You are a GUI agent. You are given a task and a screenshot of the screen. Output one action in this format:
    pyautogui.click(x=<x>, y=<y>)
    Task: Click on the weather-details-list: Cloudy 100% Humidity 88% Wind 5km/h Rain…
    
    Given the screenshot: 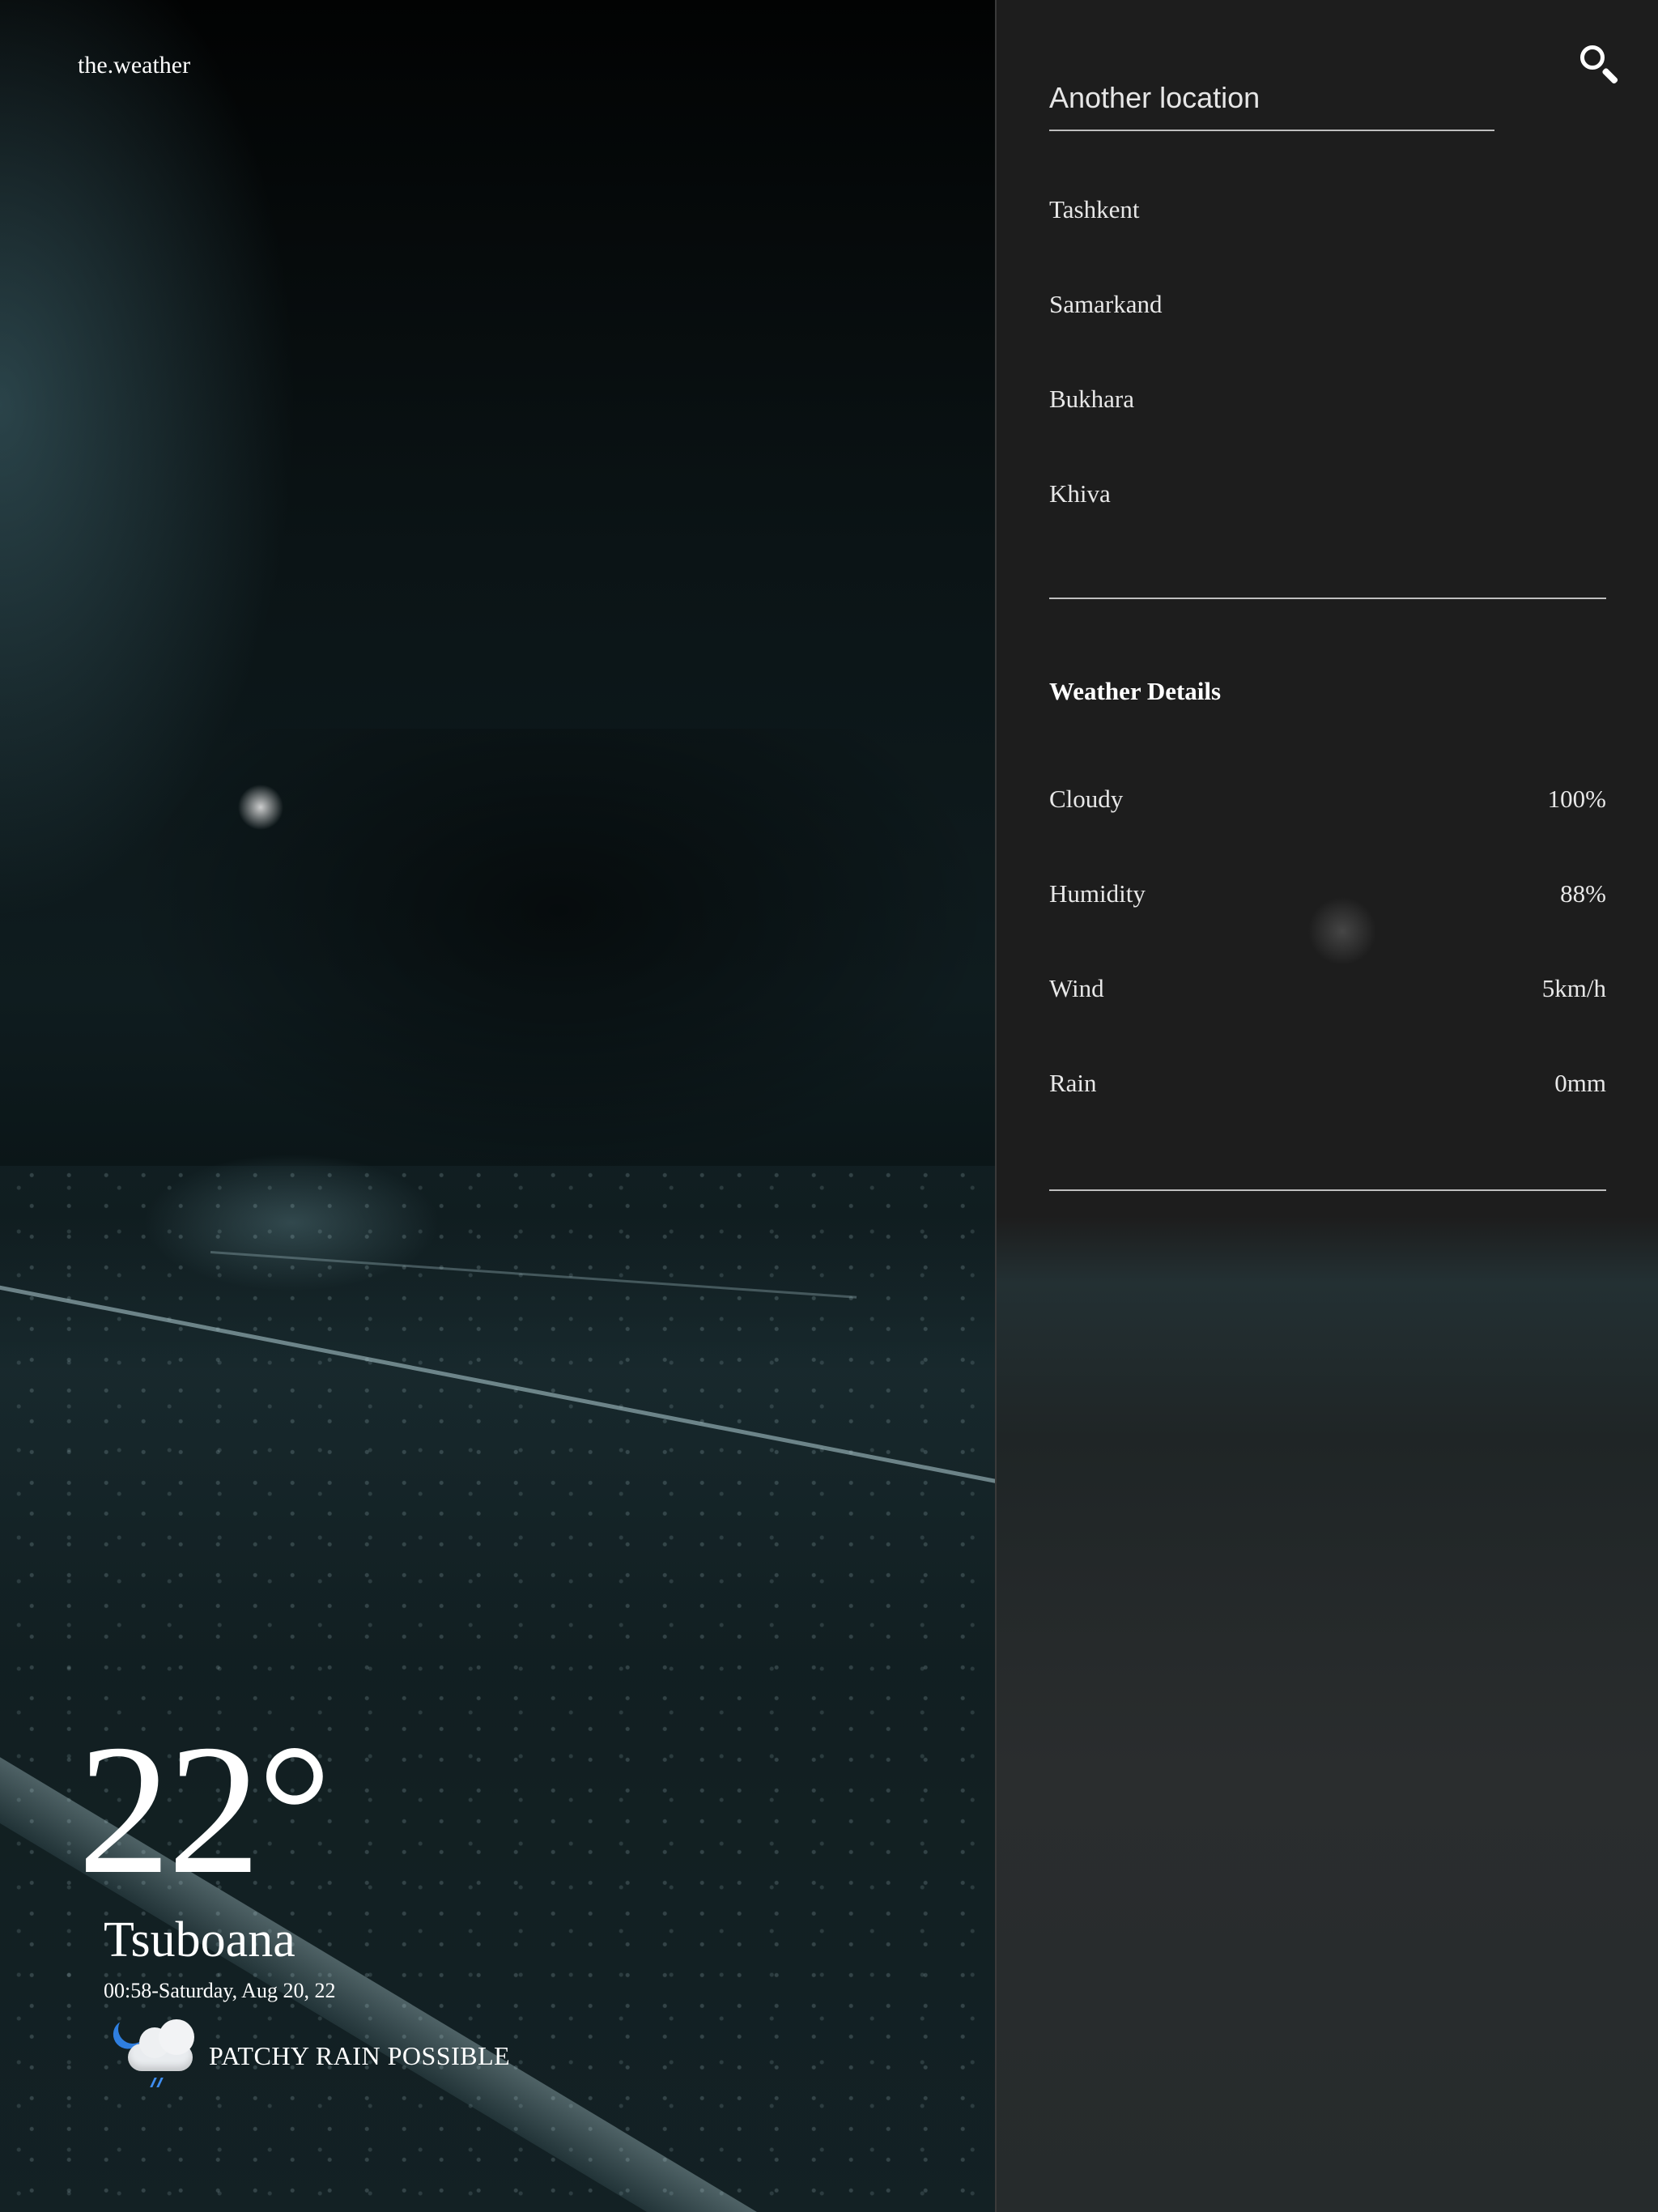 What is the action you would take?
    pyautogui.click(x=1327, y=966)
    